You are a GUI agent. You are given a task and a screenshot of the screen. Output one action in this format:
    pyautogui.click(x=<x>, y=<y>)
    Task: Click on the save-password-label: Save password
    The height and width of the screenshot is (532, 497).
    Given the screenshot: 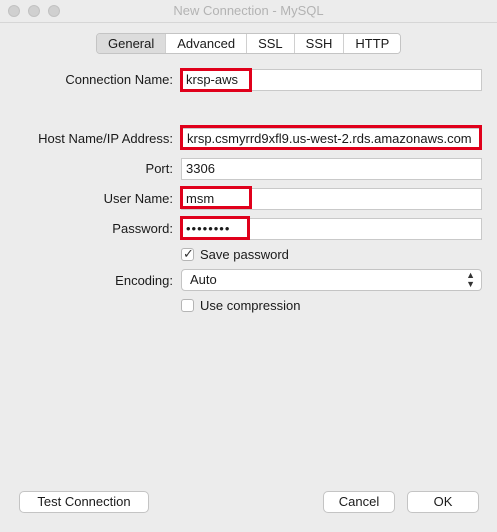 What is the action you would take?
    pyautogui.click(x=244, y=254)
    